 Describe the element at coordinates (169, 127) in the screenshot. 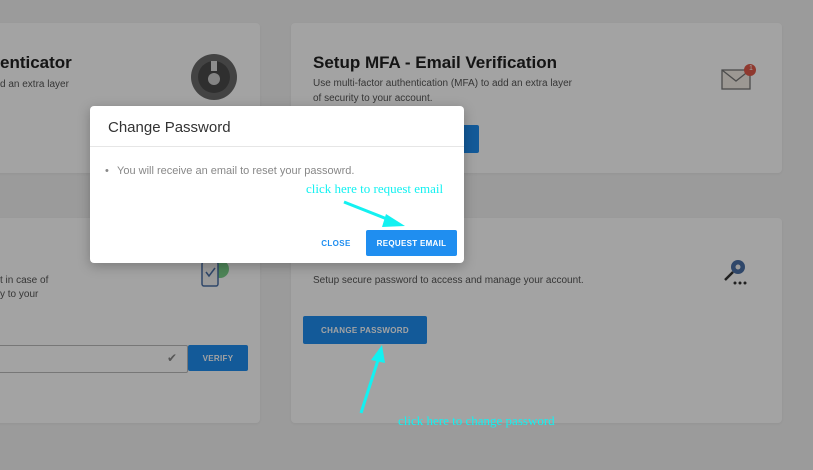

I see `modal-title: Change Password` at that location.